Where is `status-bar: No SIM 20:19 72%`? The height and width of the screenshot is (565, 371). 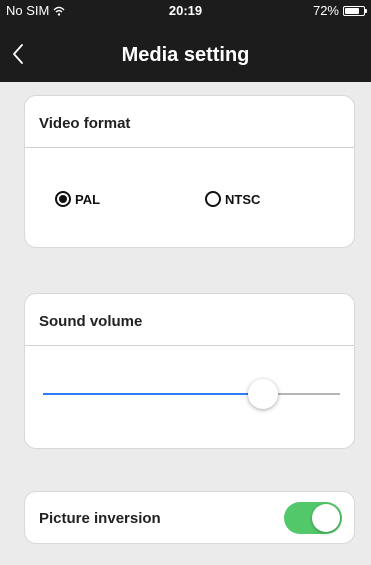 status-bar: No SIM 20:19 72% is located at coordinates (185, 10).